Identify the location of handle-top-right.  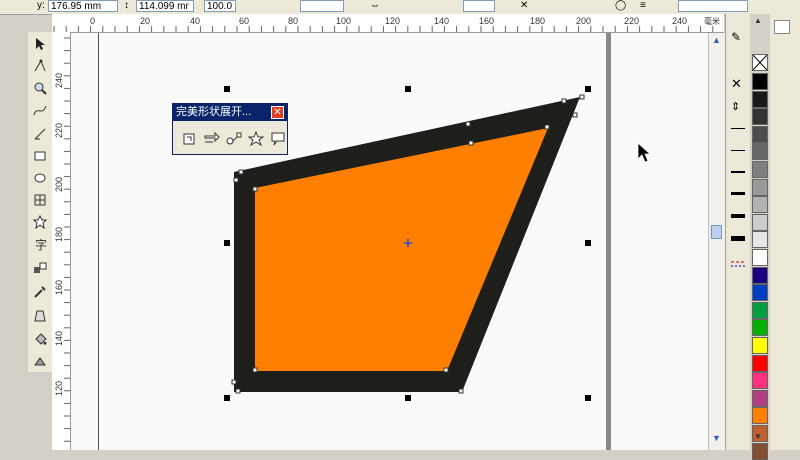
(588, 89).